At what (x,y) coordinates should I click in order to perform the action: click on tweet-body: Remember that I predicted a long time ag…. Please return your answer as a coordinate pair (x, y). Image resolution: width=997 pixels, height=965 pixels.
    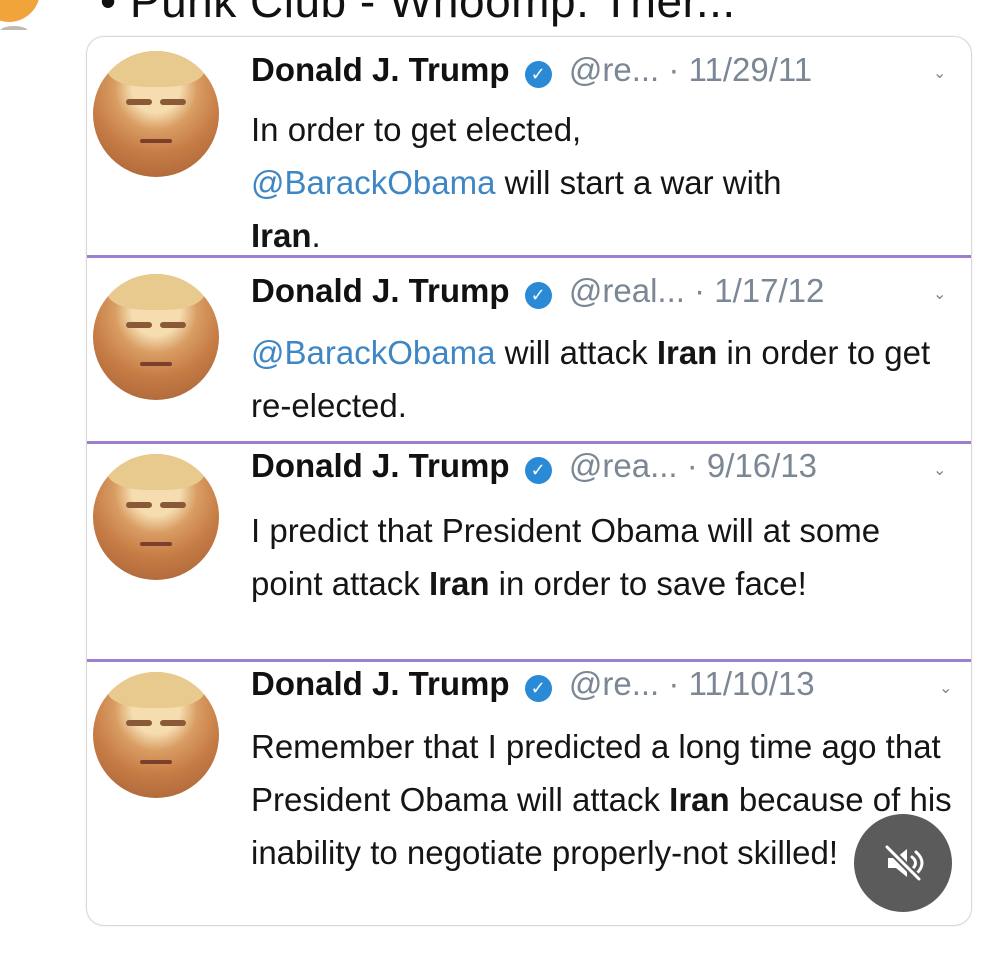
    Looking at the image, I should click on (601, 799).